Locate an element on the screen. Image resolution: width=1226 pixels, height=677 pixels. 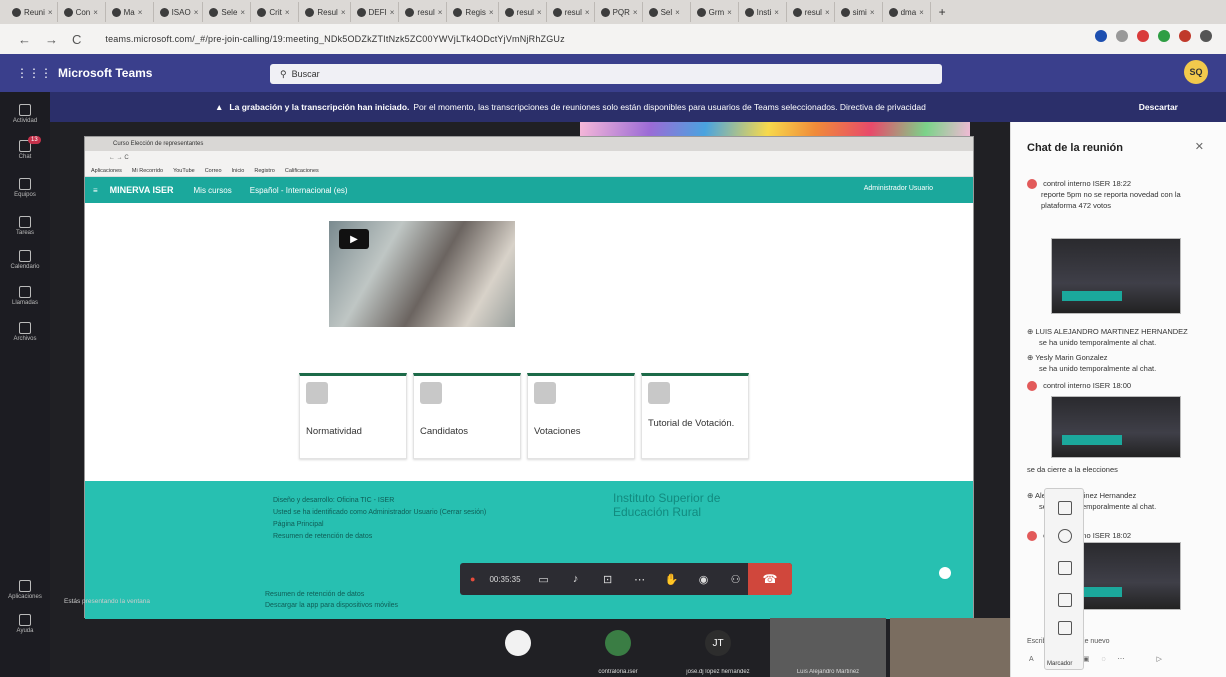
rail-item-tareas: Tareas is located at coordinates (25, 226).